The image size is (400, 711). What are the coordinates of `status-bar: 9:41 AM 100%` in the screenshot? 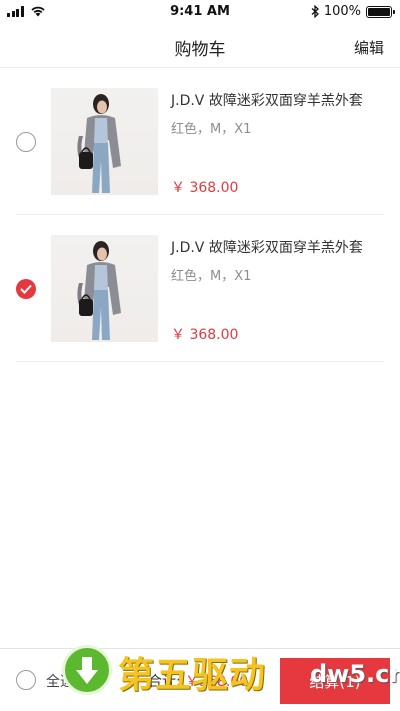 It's located at (200, 12).